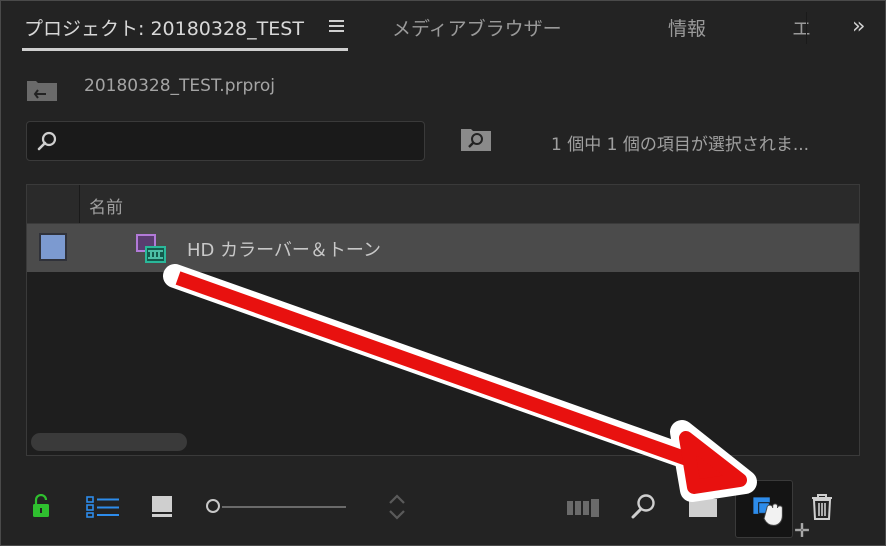 The image size is (886, 546). Describe the element at coordinates (768, 511) in the screenshot. I see `new-item-icon` at that location.